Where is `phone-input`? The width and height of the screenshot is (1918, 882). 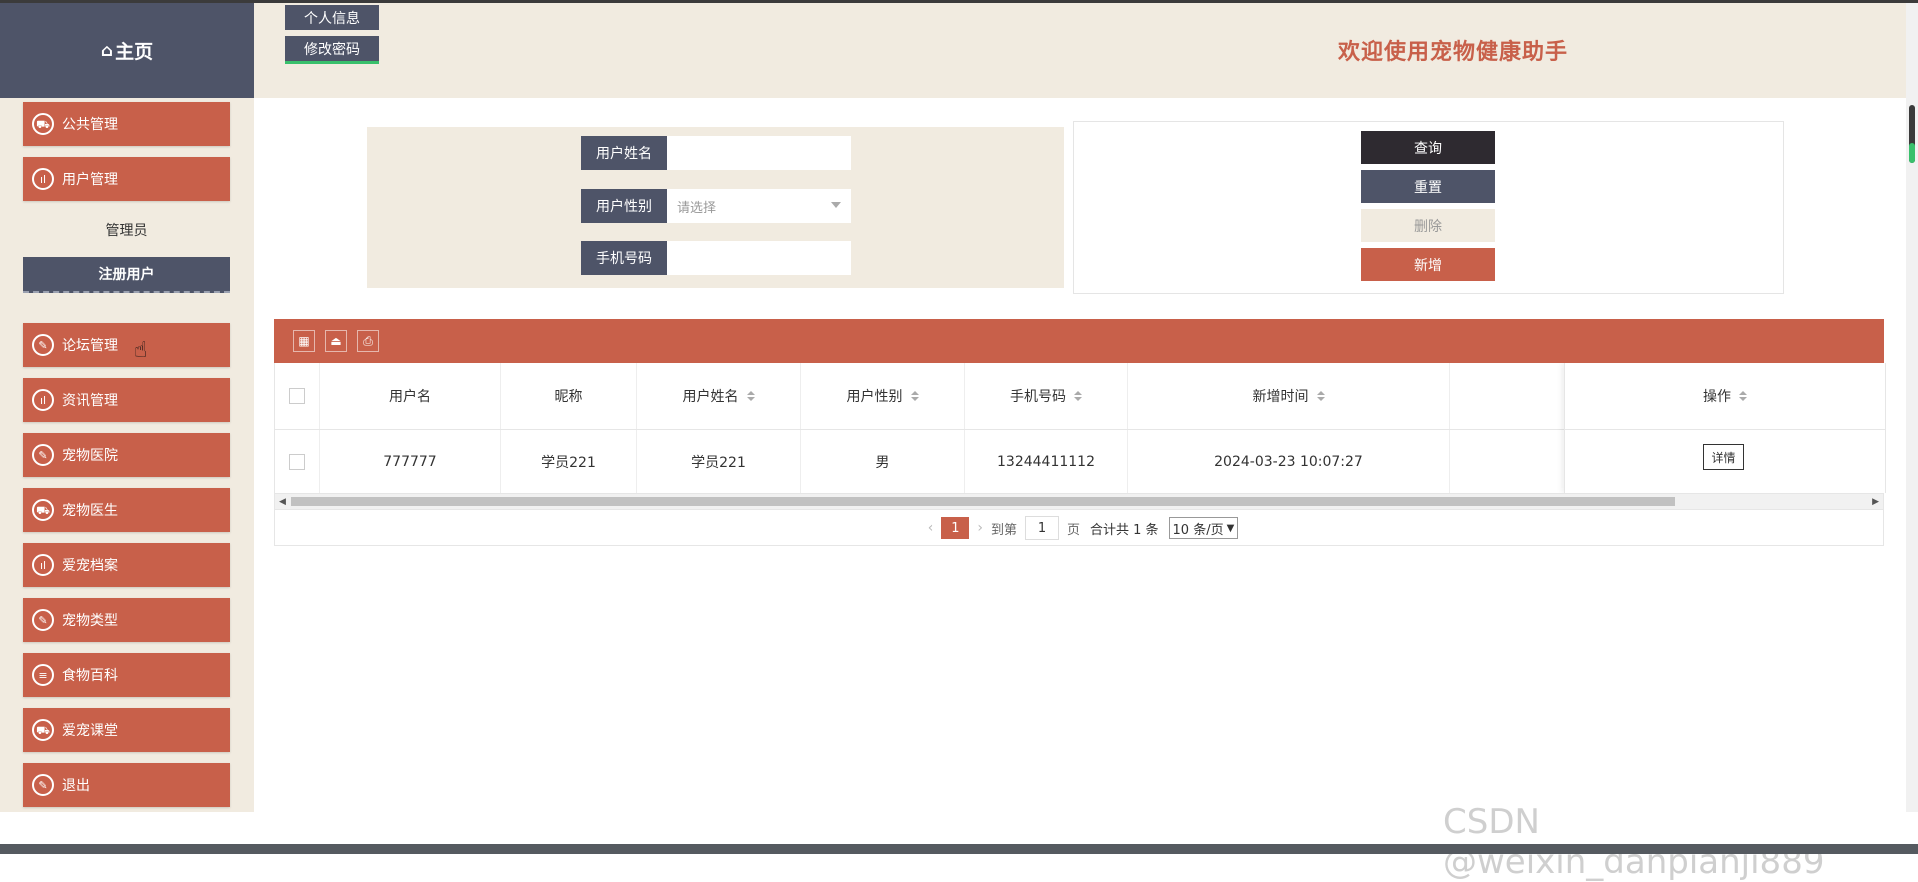
phone-input is located at coordinates (759, 258).